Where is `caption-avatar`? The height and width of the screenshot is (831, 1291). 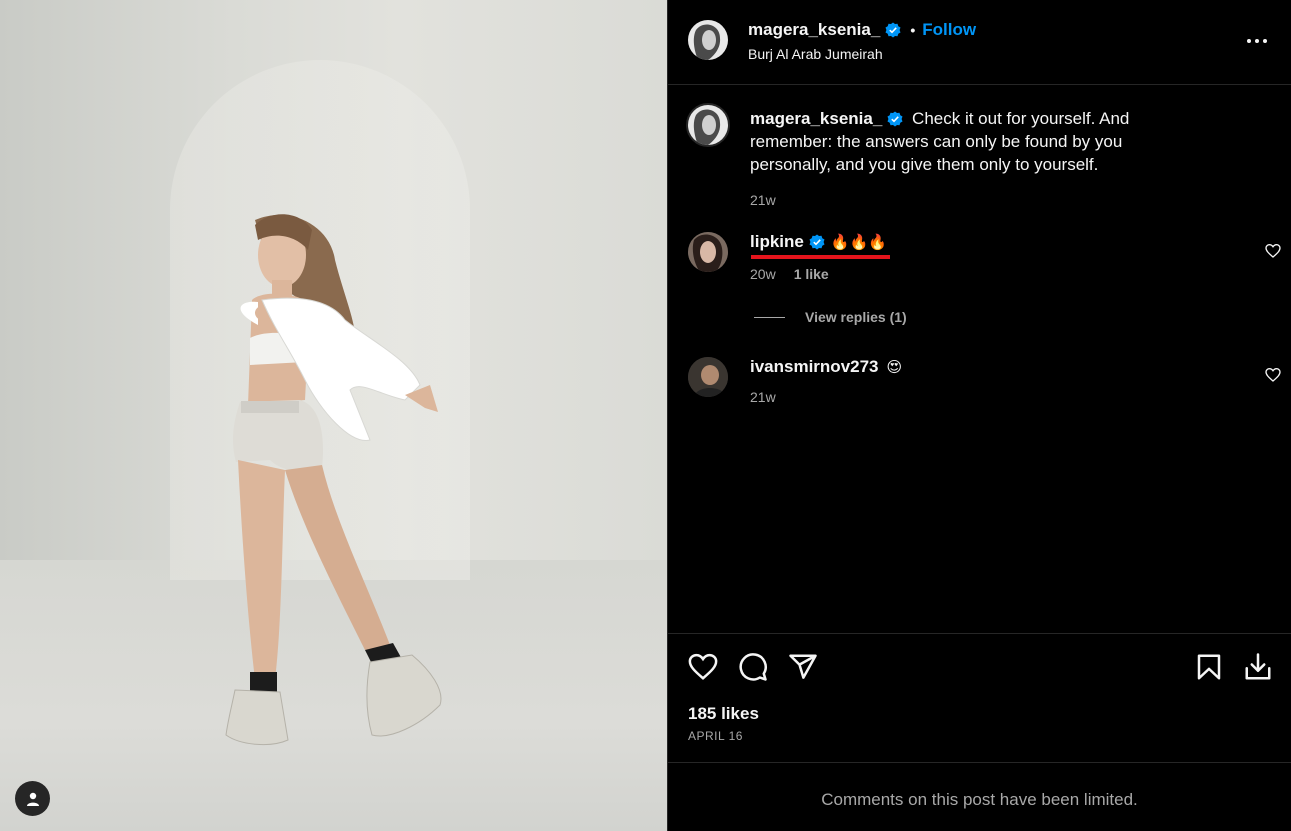
caption-avatar is located at coordinates (708, 125).